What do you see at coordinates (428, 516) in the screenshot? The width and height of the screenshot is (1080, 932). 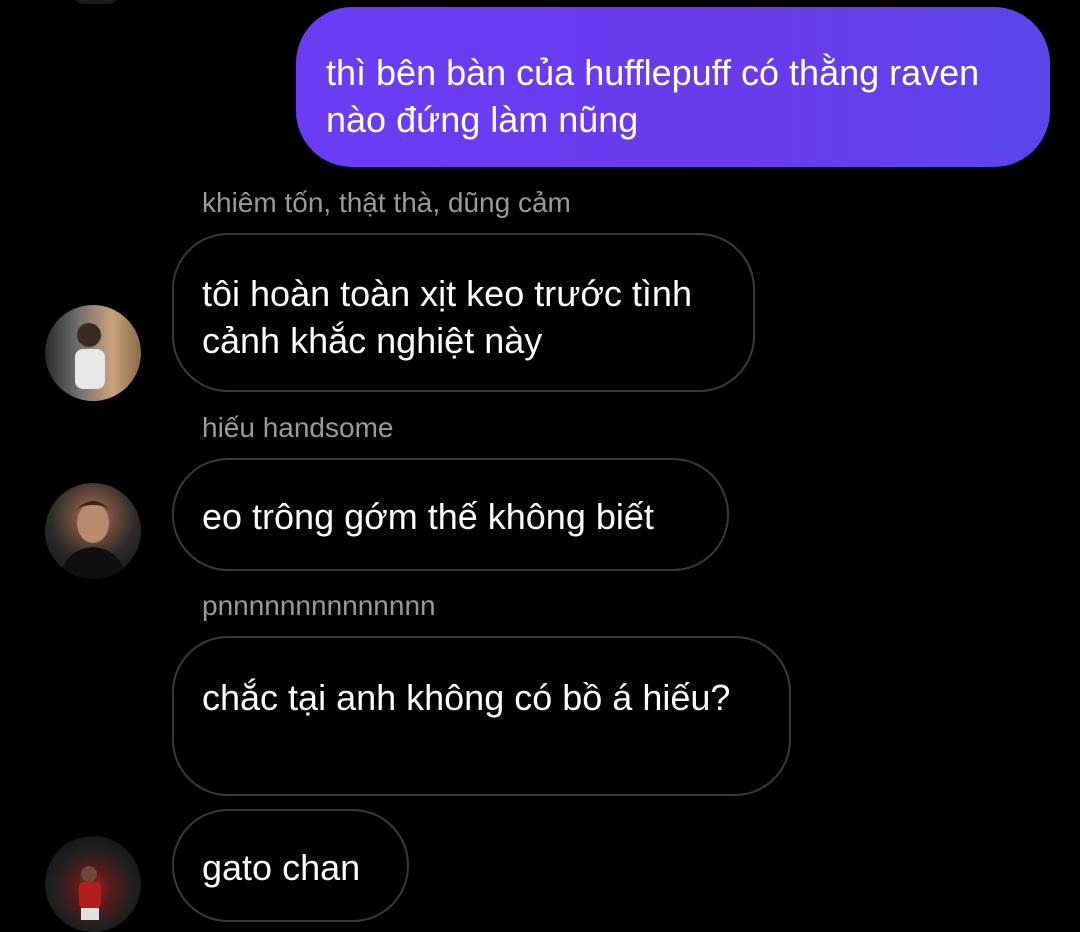 I see `received-message-text: eo trông gớm thế không biết` at bounding box center [428, 516].